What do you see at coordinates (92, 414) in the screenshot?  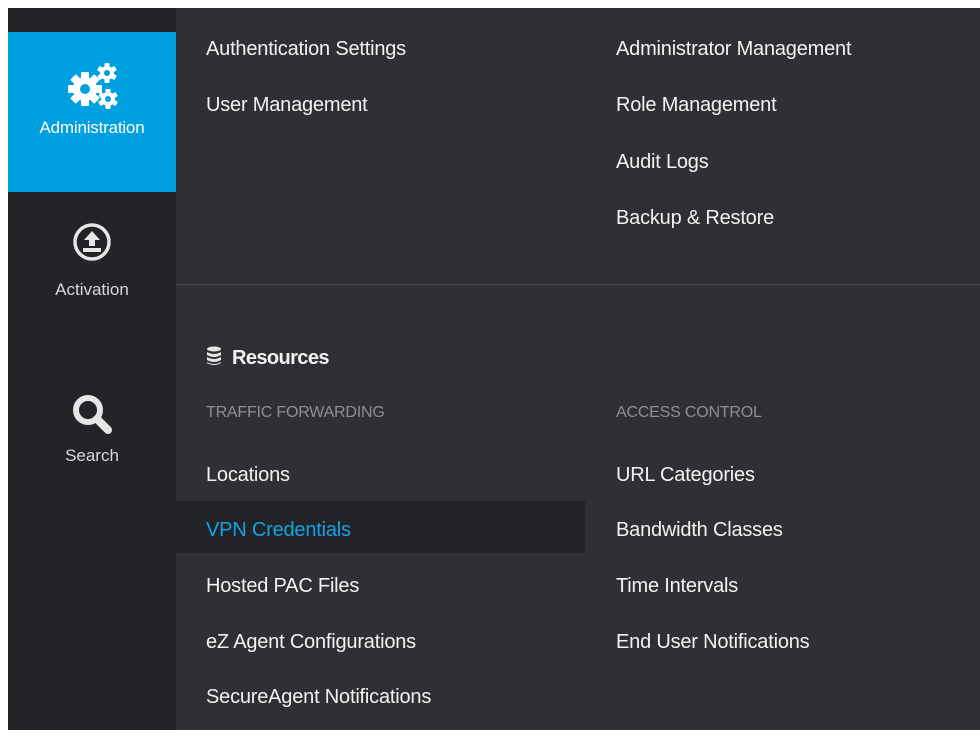 I see `search-icon` at bounding box center [92, 414].